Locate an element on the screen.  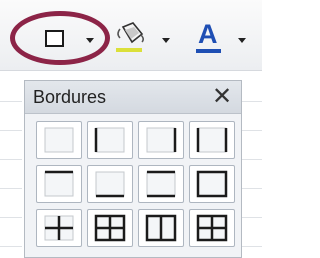
border-preset-all is located at coordinates (212, 228).